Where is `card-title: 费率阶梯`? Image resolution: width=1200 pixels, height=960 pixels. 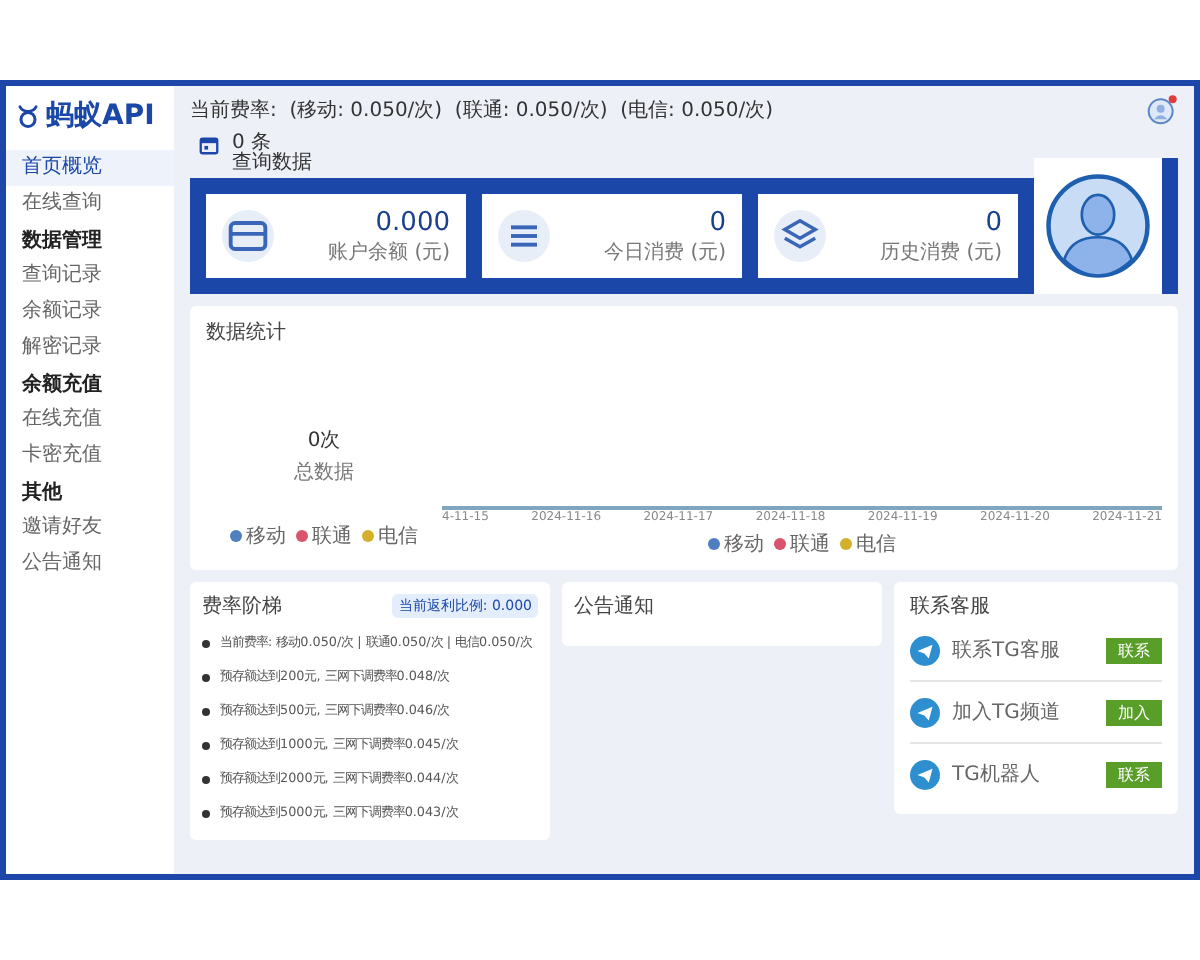 card-title: 费率阶梯 is located at coordinates (242, 606).